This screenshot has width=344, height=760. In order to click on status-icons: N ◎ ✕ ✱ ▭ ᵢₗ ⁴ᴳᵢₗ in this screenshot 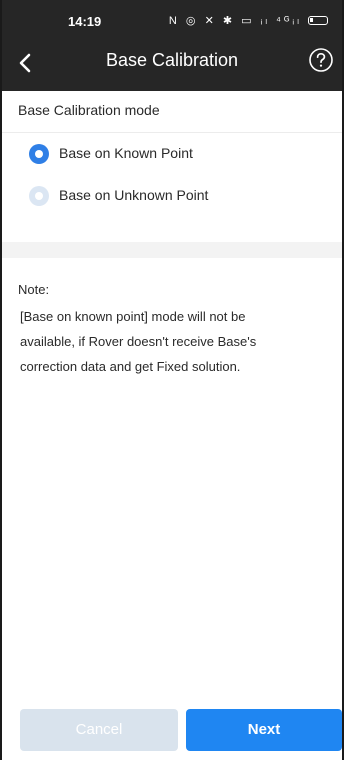, I will do `click(248, 20)`.